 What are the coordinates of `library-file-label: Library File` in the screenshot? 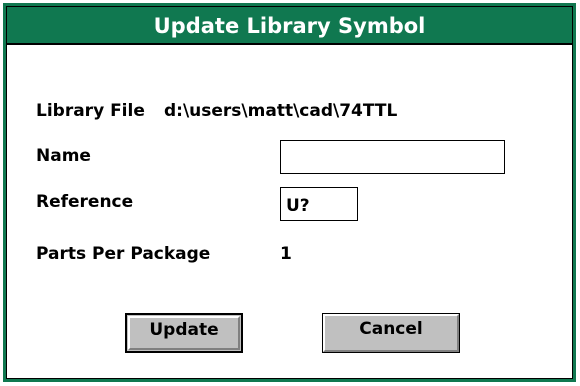 It's located at (90, 111).